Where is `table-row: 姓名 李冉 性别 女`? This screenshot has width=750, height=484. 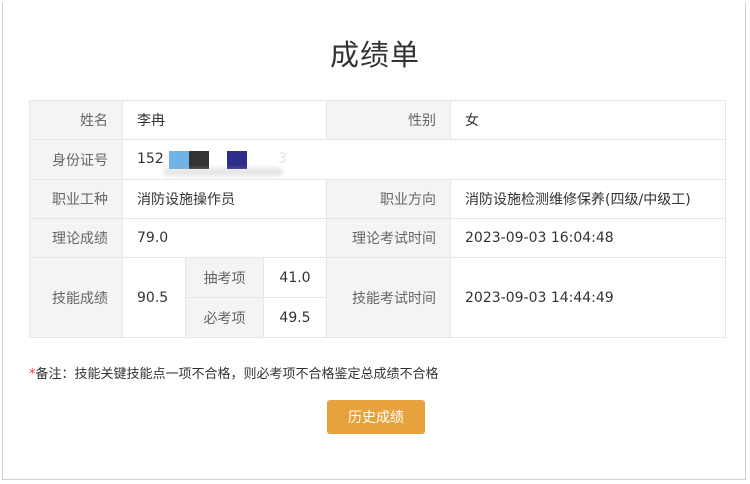
table-row: 姓名 李冉 性别 女 is located at coordinates (378, 120).